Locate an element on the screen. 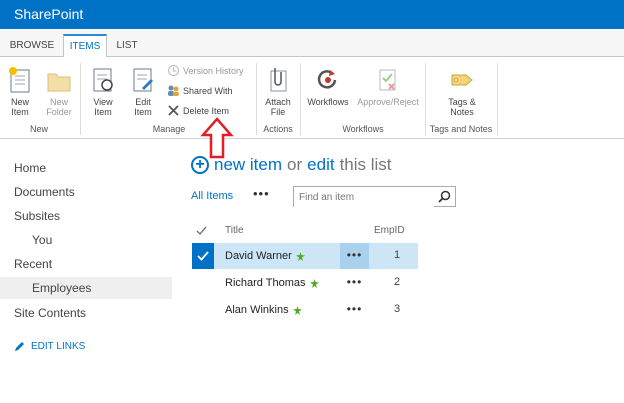 This screenshot has width=624, height=403. table-row: Richard Thomas ••• 2 is located at coordinates (305, 283).